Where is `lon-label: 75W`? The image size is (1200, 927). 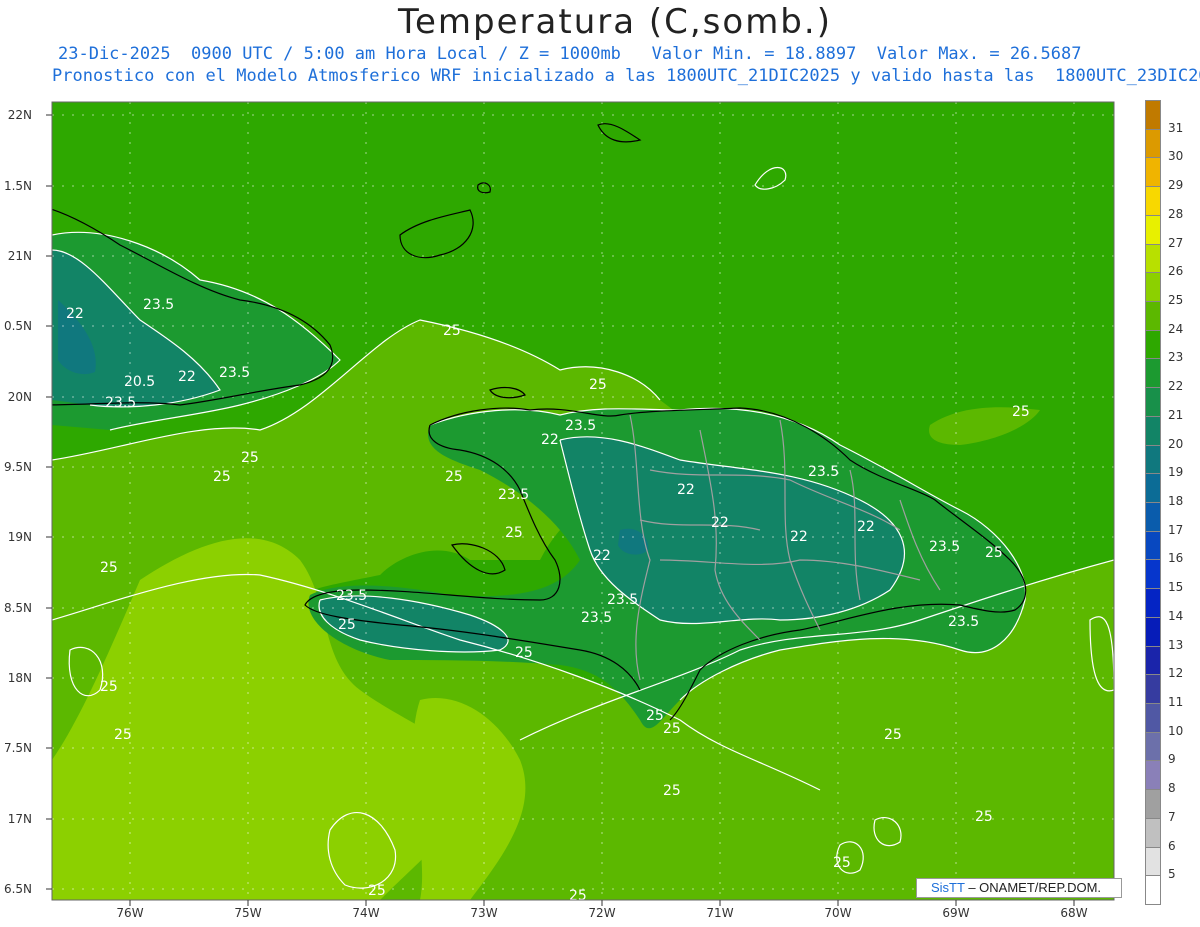
lon-label: 75W is located at coordinates (248, 913).